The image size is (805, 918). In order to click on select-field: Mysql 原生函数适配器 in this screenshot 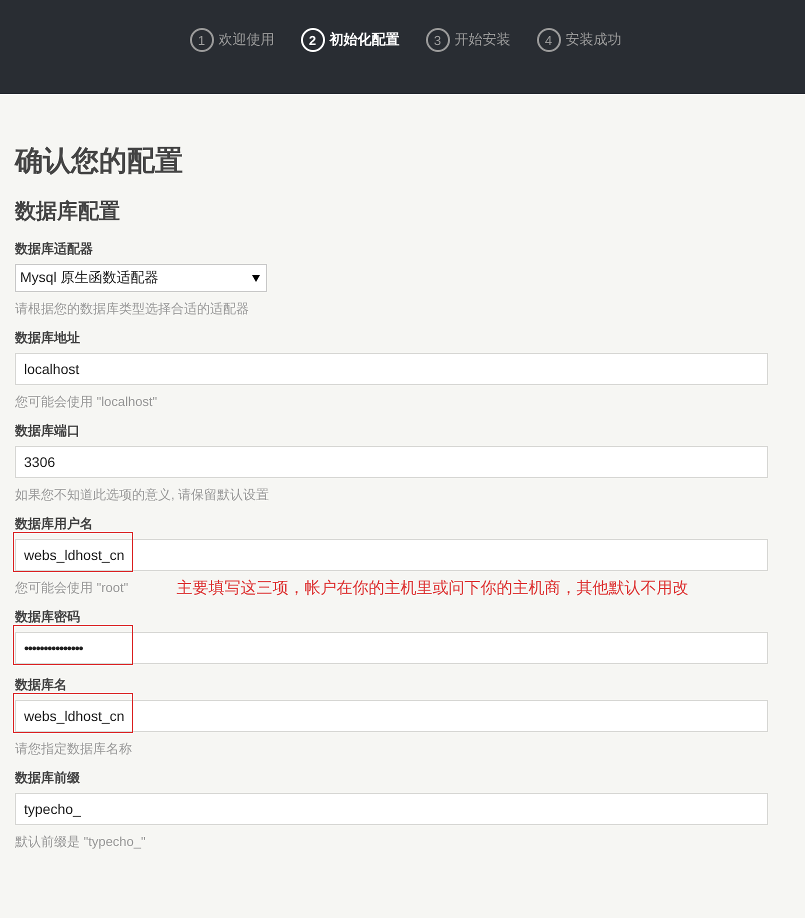, I will do `click(141, 278)`.